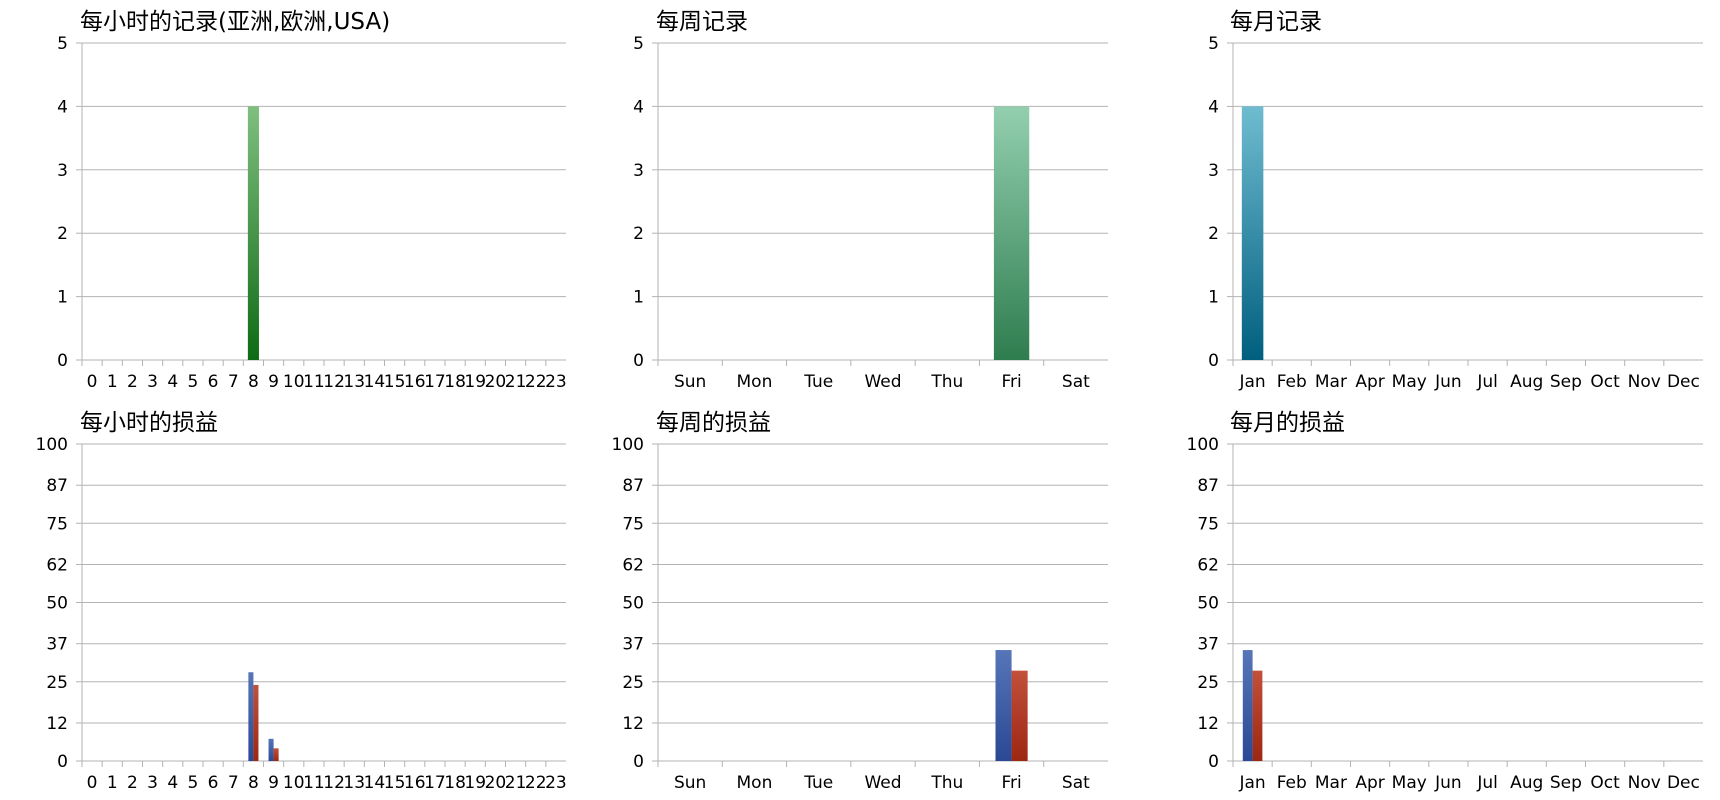  I want to click on x-tick-label: 0, so click(92, 382).